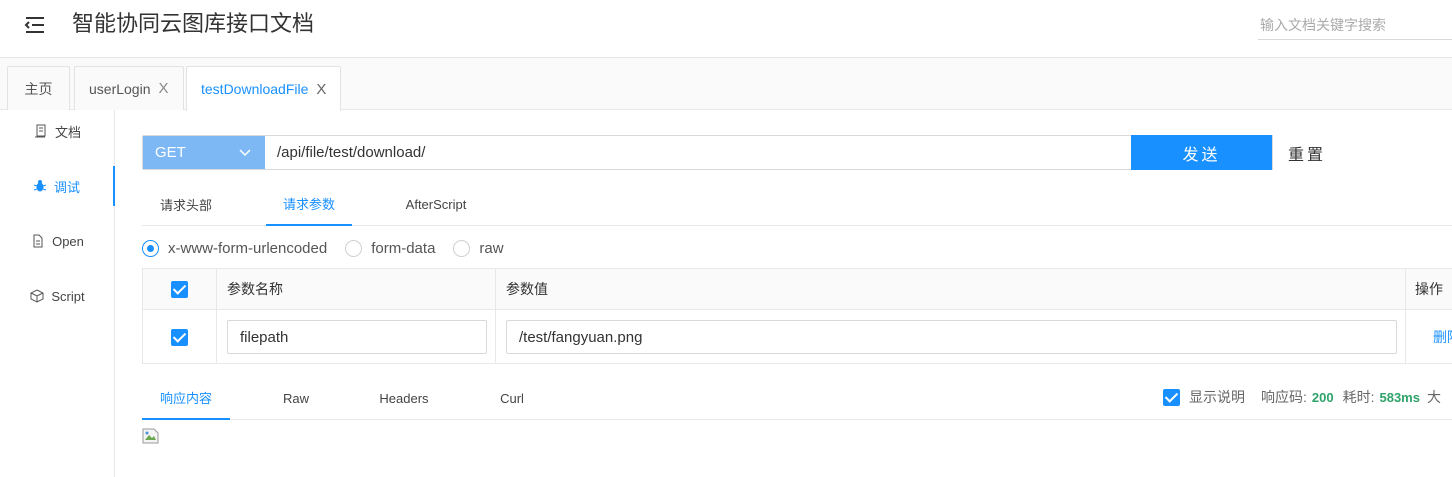 The image size is (1452, 477). I want to click on sidebar-item-debug: 调试, so click(57, 186).